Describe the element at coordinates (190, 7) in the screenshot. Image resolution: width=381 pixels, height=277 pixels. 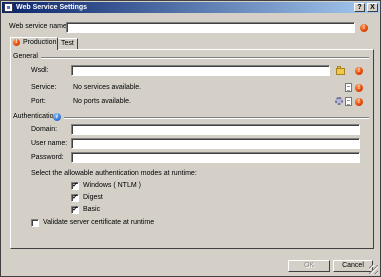
I see `title-bar: Web Service Settings ? X` at that location.